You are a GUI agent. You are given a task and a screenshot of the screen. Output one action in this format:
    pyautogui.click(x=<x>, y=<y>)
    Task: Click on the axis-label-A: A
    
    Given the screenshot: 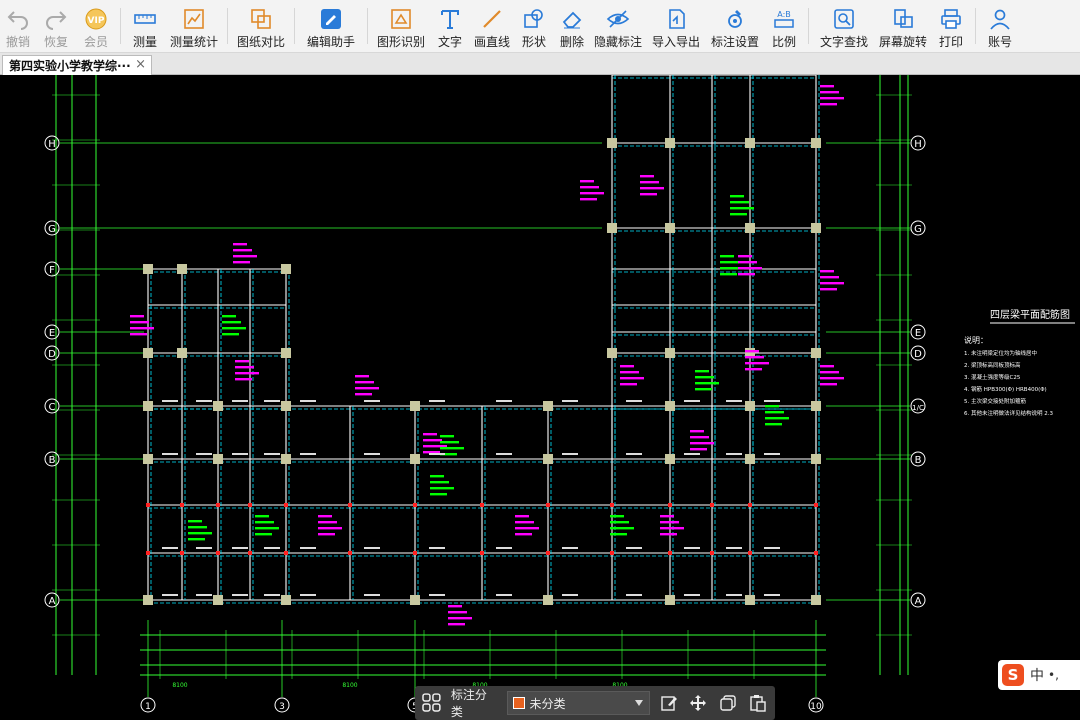 What is the action you would take?
    pyautogui.click(x=52, y=601)
    